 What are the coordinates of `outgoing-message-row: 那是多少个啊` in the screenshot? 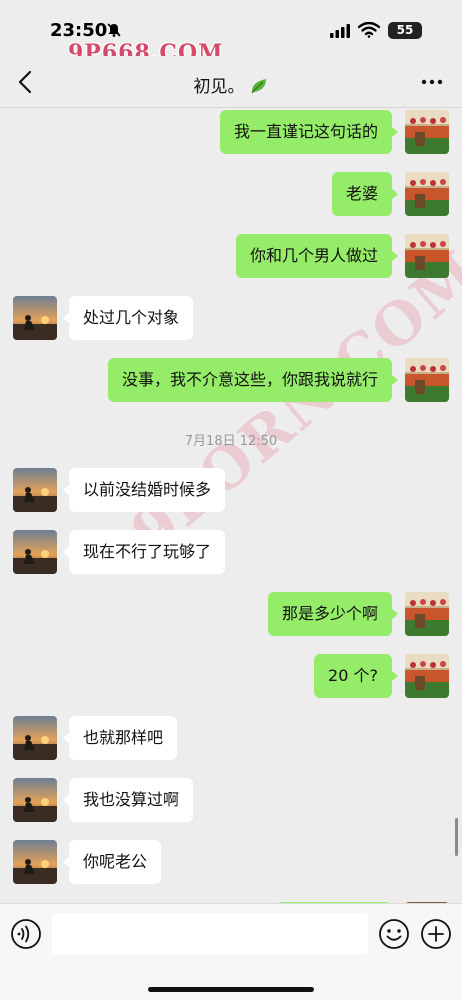 It's located at (231, 615).